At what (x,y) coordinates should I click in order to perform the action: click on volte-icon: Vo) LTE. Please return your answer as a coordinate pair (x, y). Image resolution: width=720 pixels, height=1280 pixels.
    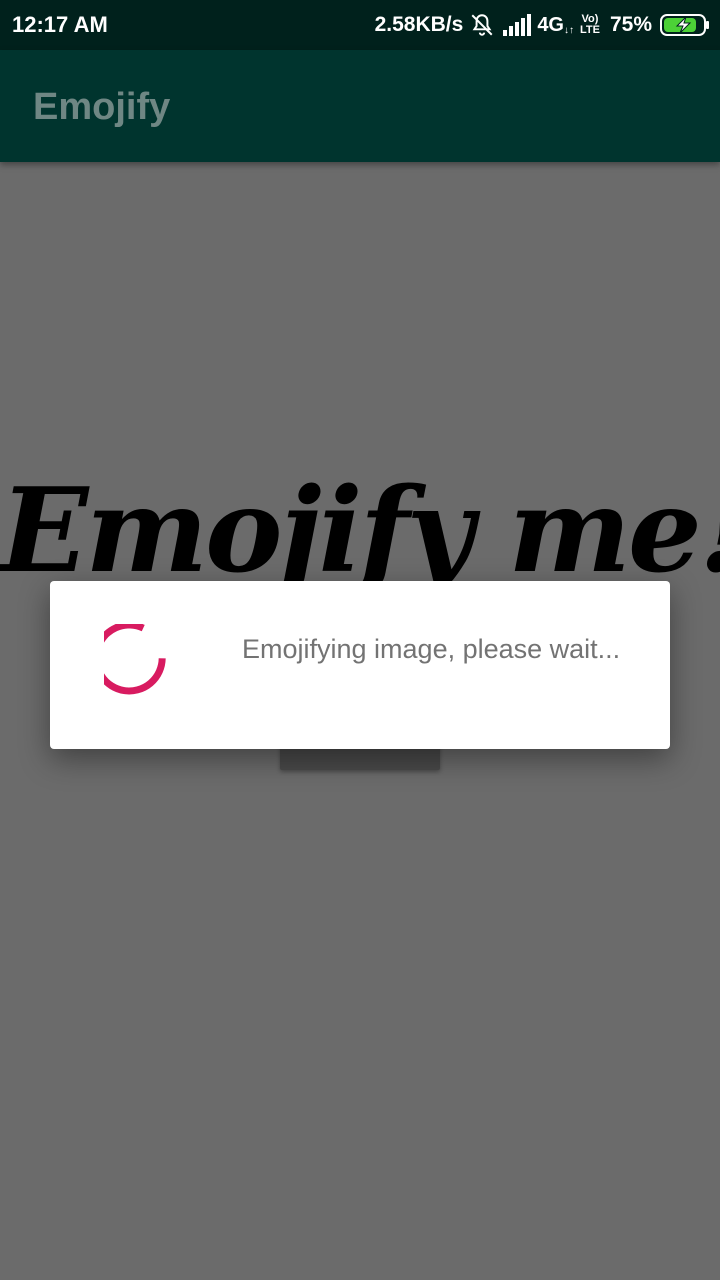
    Looking at the image, I should click on (590, 25).